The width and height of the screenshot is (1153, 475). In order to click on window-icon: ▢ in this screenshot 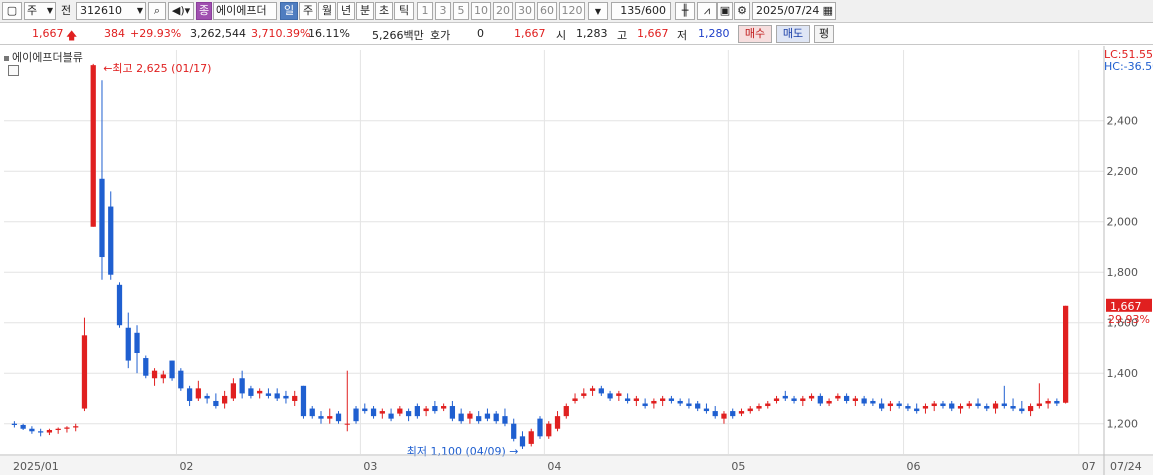, I will do `click(12, 11)`.